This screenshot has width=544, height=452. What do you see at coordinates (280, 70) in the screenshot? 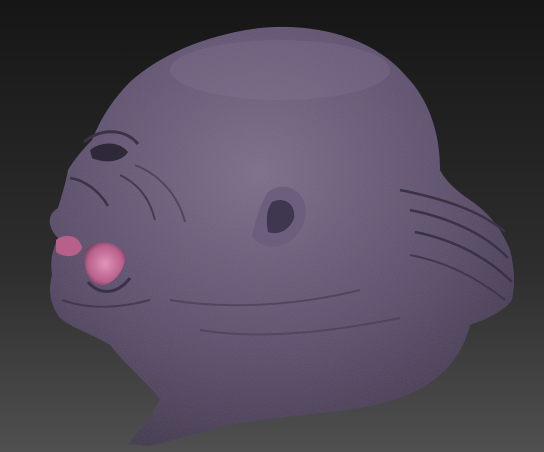
I see `cranium-highlight` at bounding box center [280, 70].